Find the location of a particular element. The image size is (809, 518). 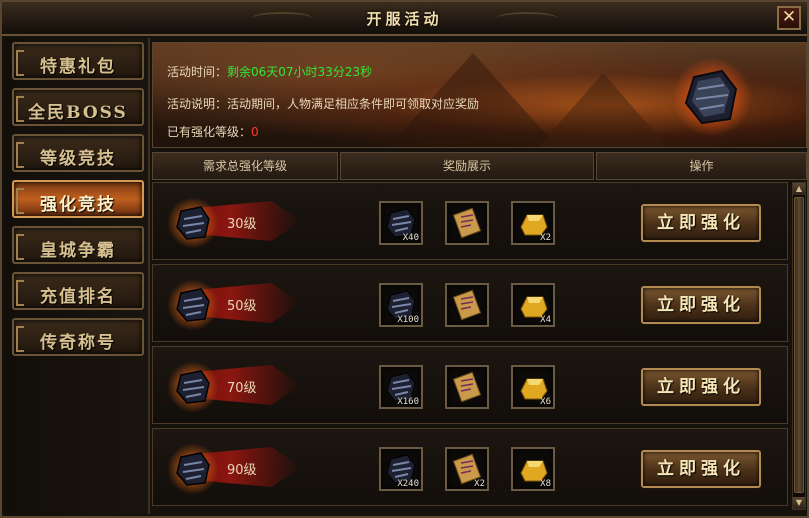

reward-slot-ore: X160 is located at coordinates (401, 387).